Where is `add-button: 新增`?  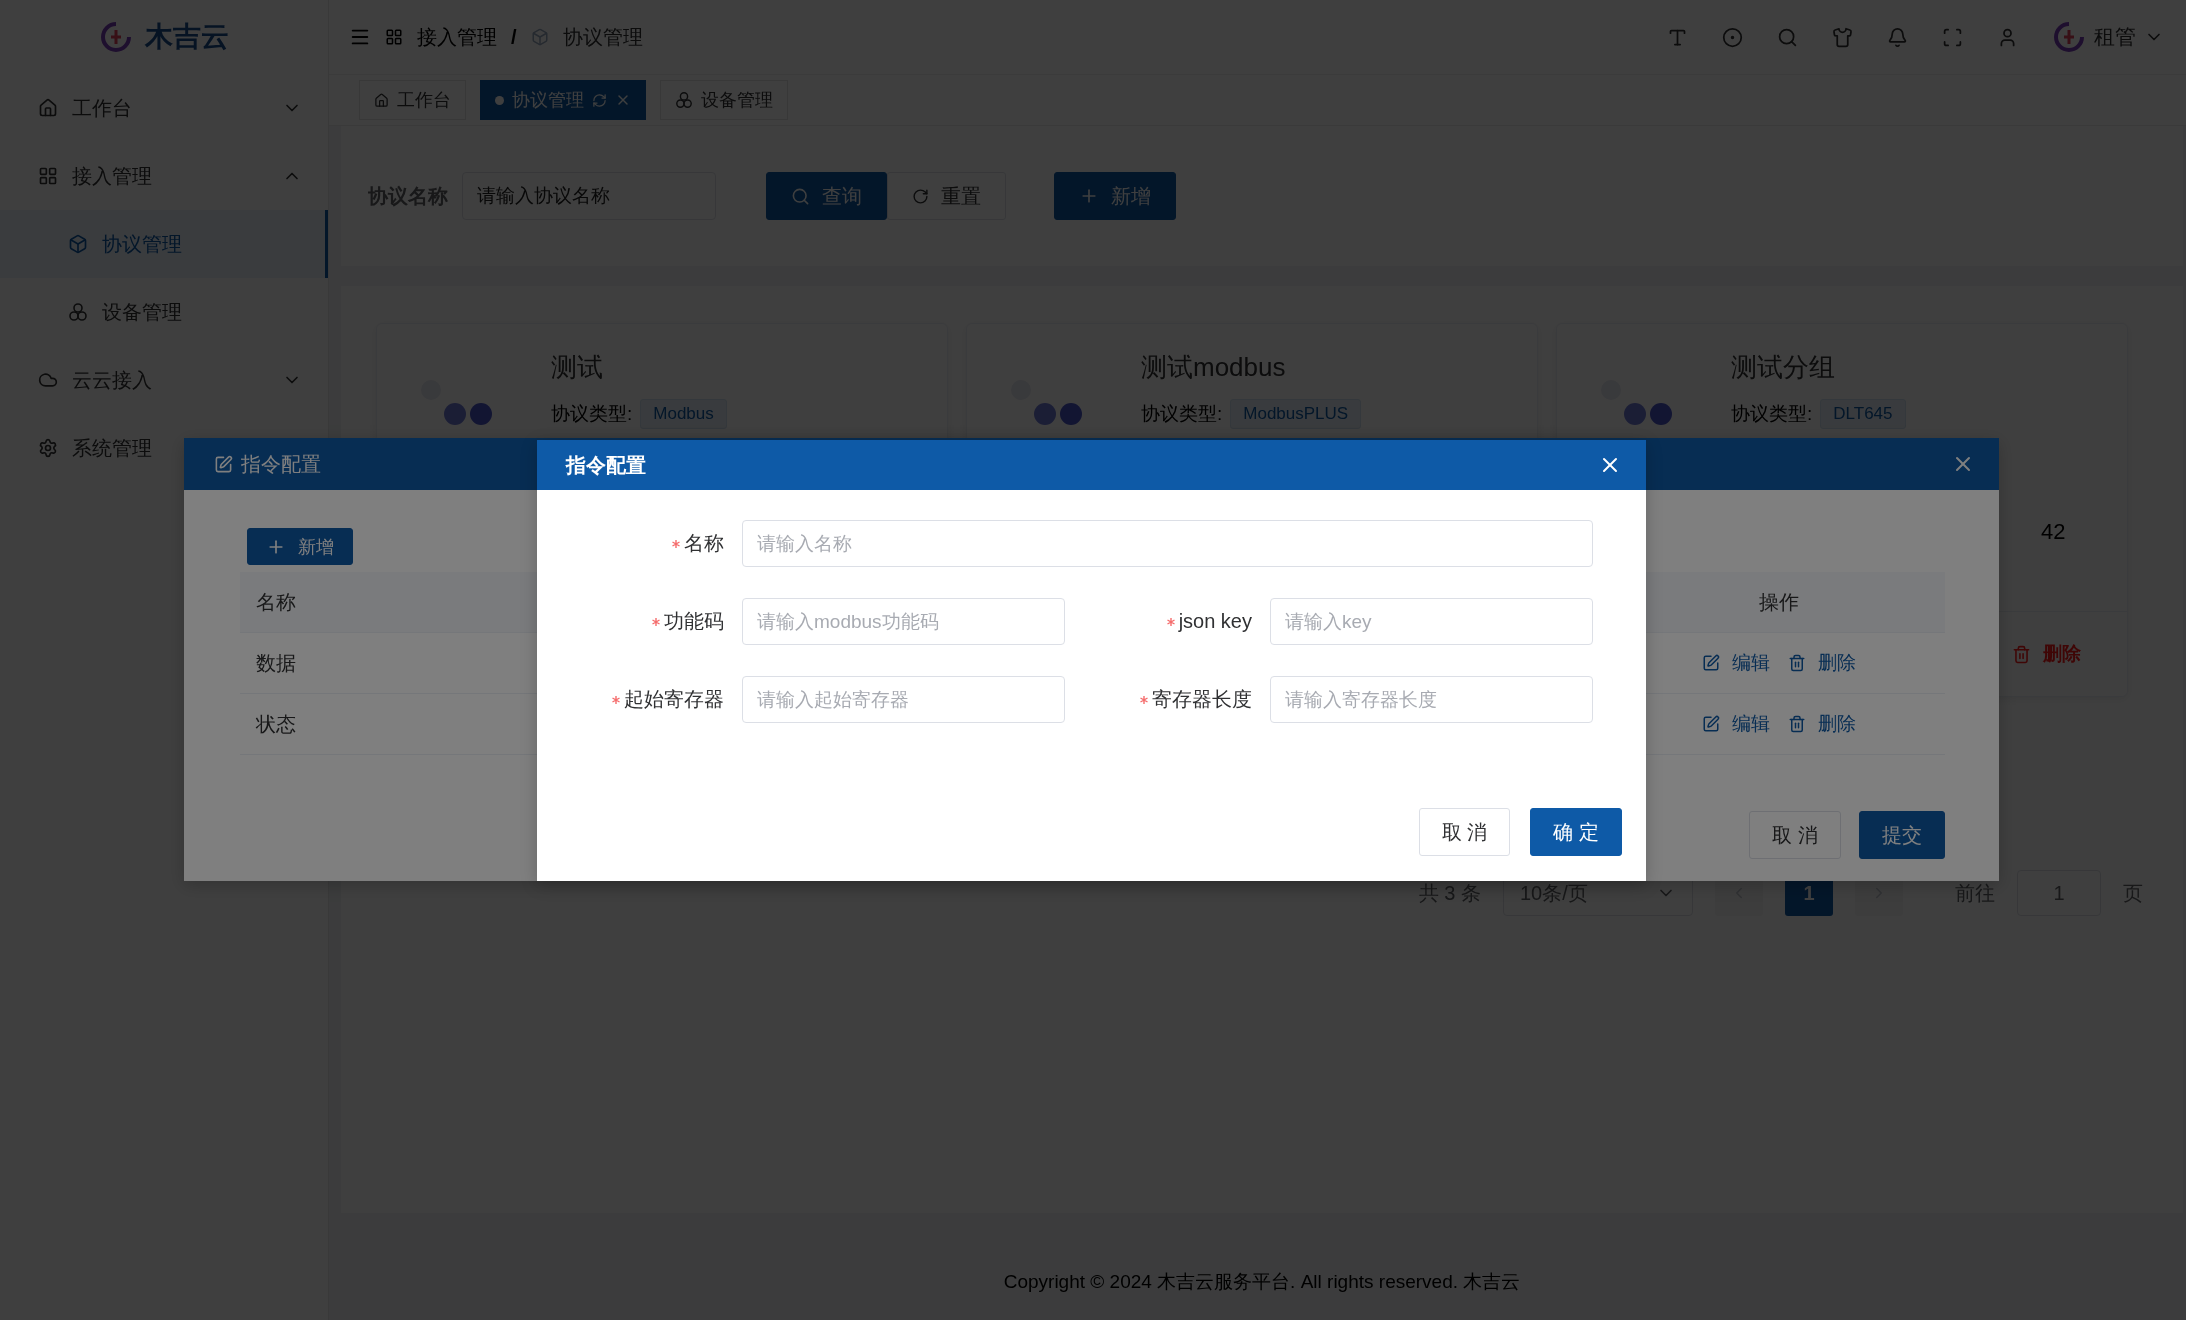 add-button: 新增 is located at coordinates (300, 546).